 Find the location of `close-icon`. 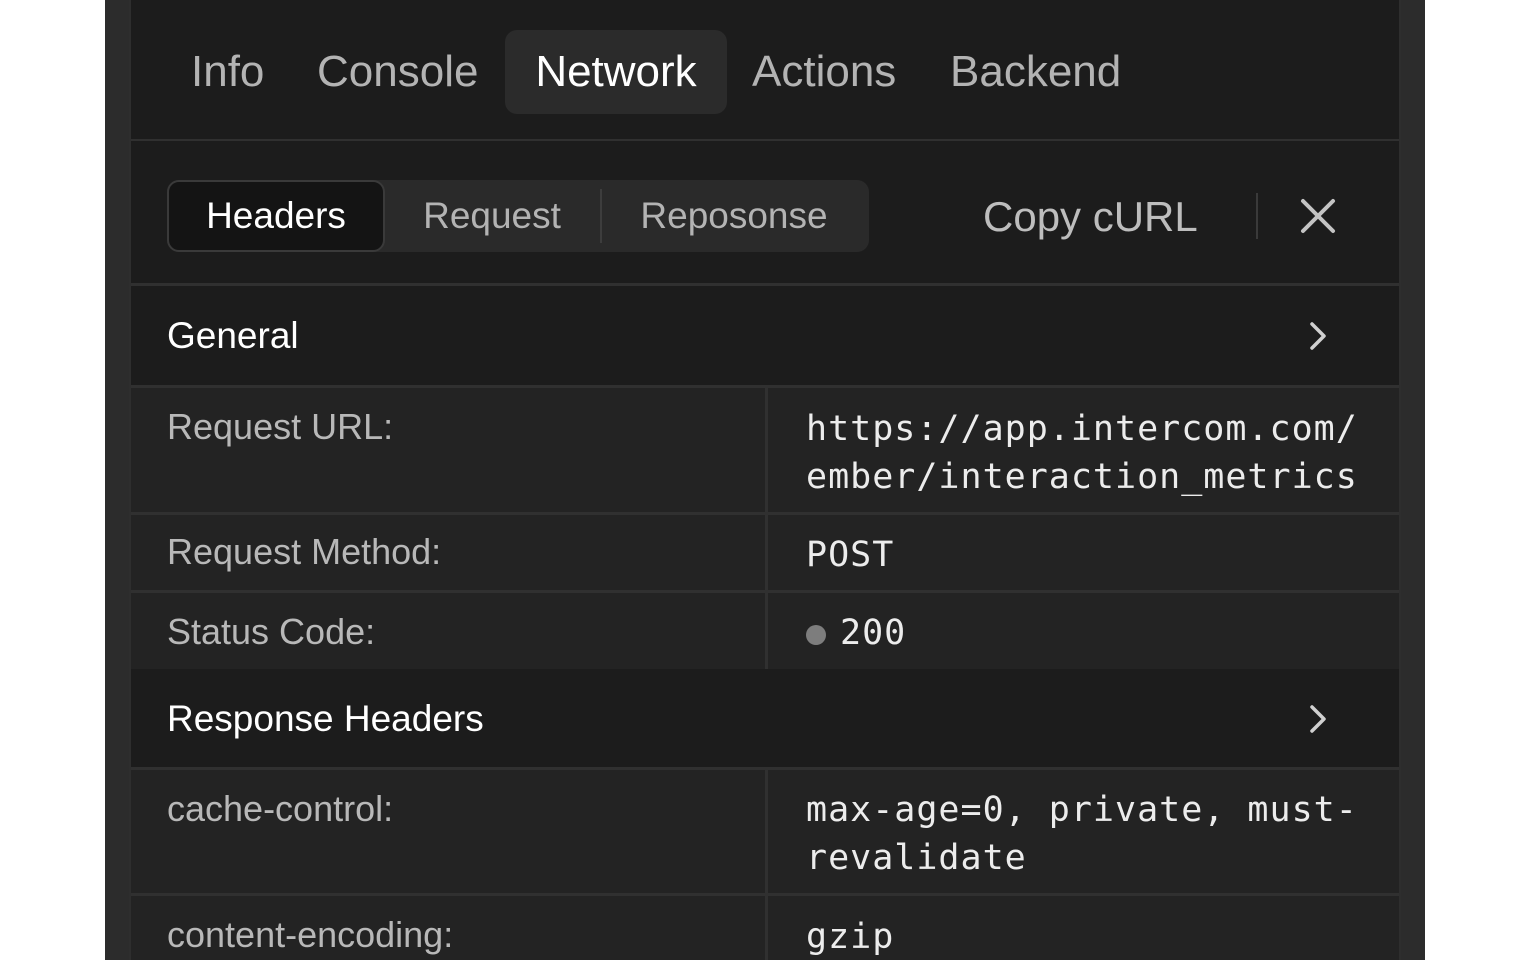

close-icon is located at coordinates (1318, 216).